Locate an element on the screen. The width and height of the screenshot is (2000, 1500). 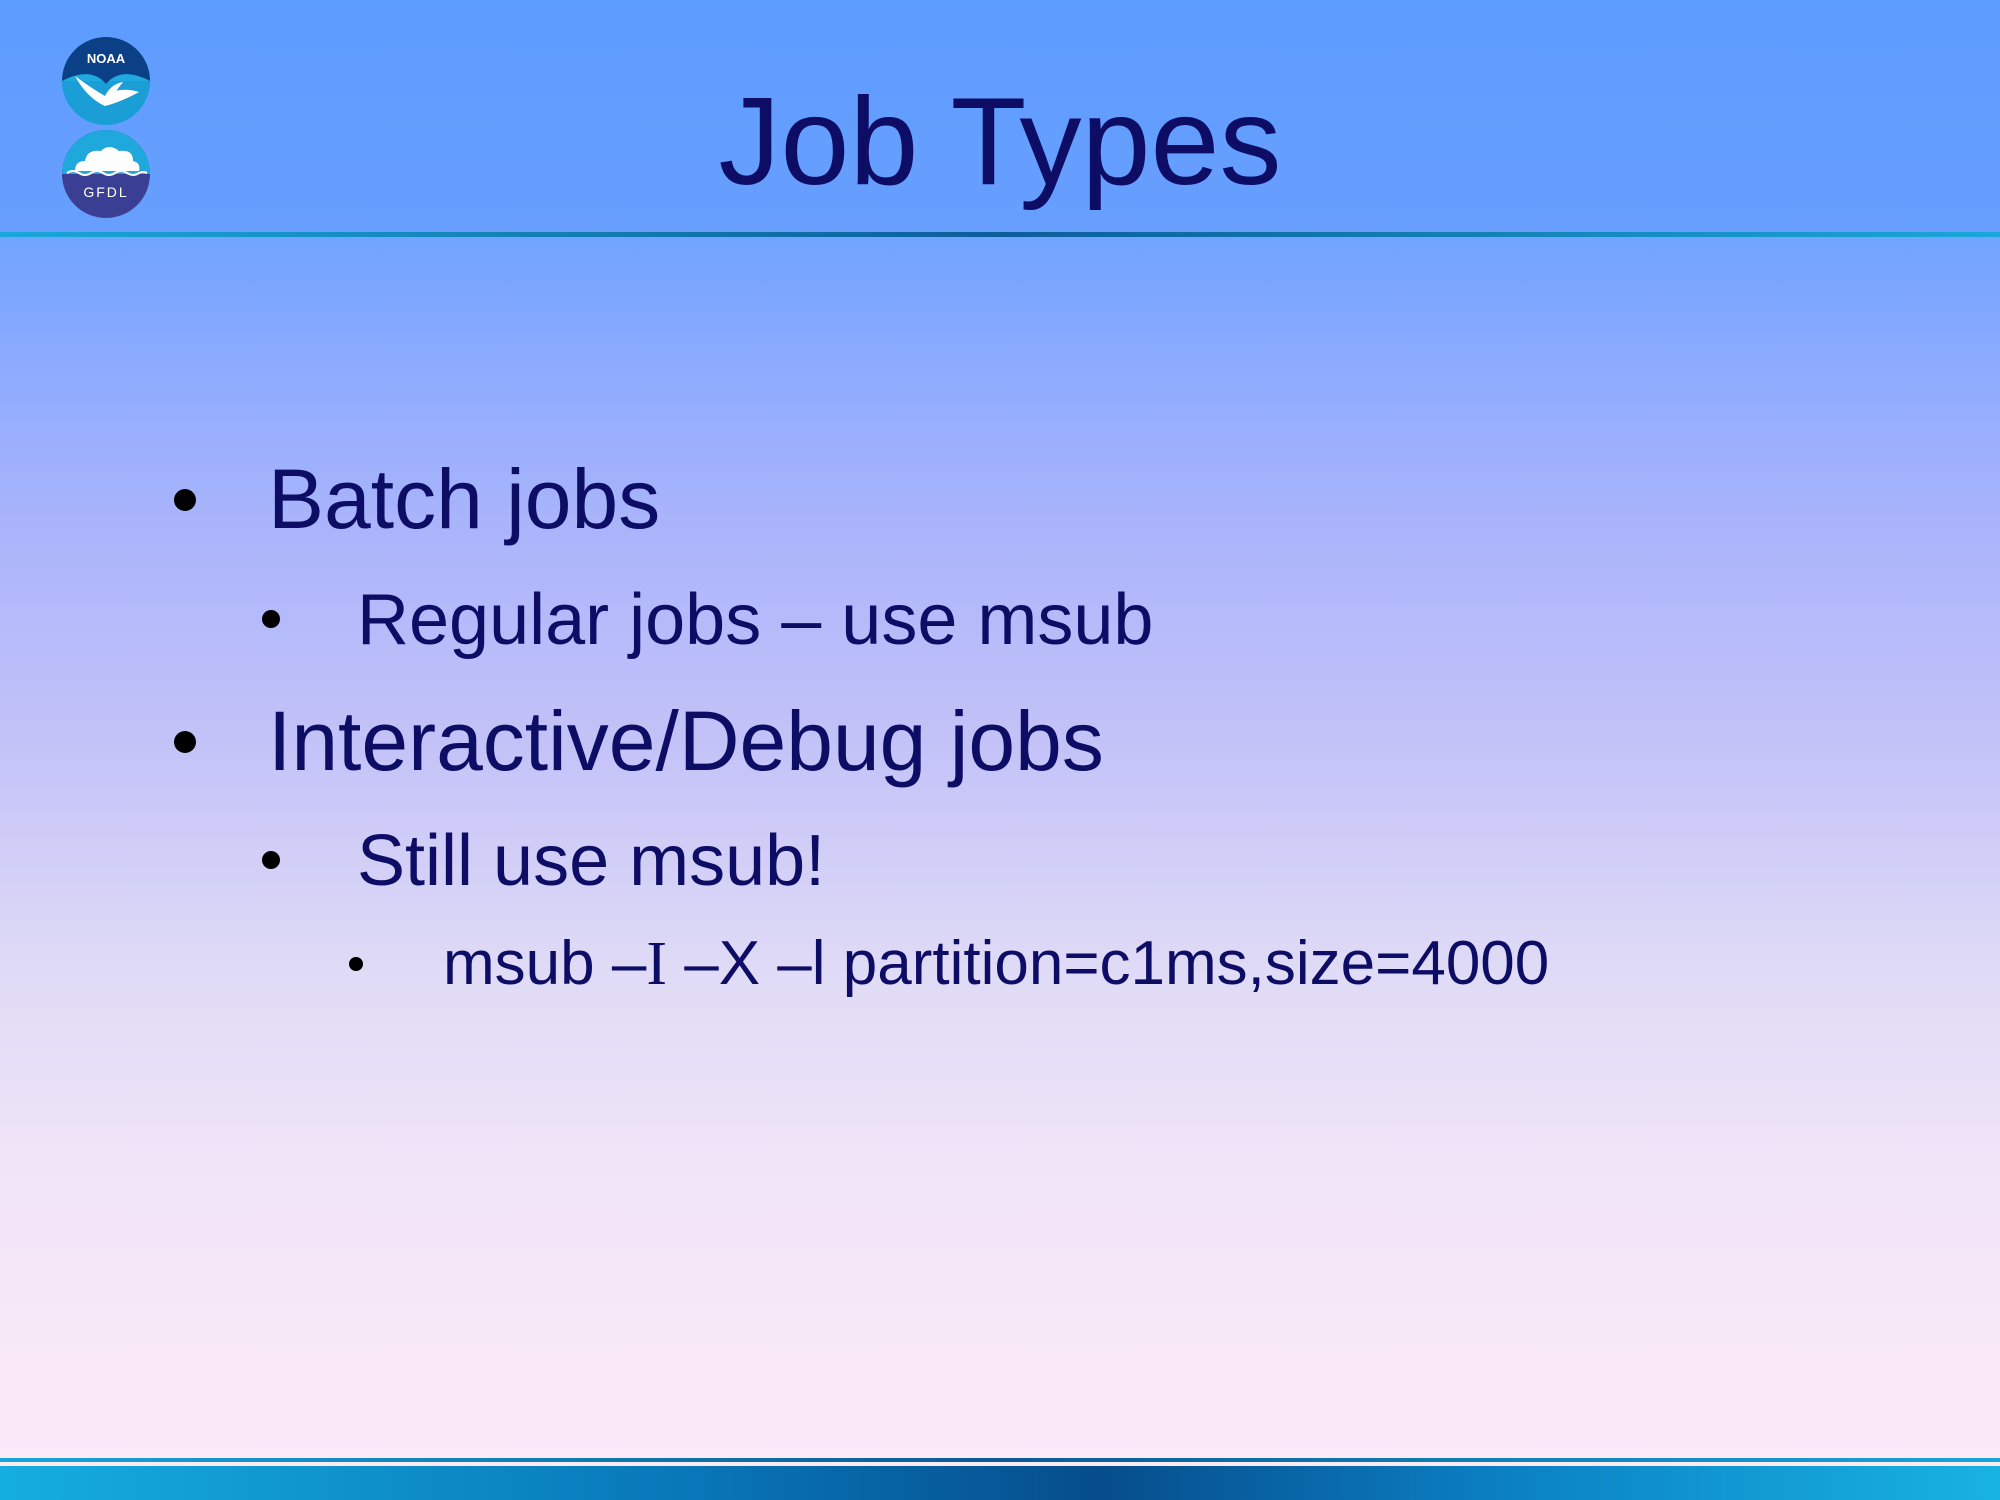
sub-bullet-item: Still use msub! is located at coordinates (591, 861).